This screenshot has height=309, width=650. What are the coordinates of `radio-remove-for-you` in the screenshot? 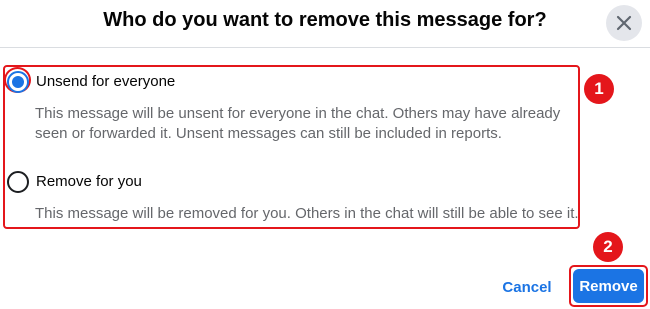 It's located at (18, 182).